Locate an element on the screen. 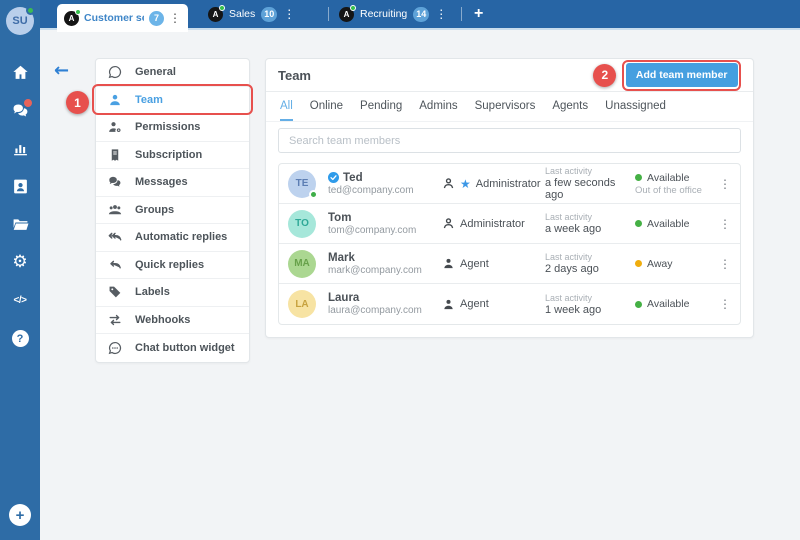  settings-menu-item-quick-replies: Quick replies is located at coordinates (172, 265).